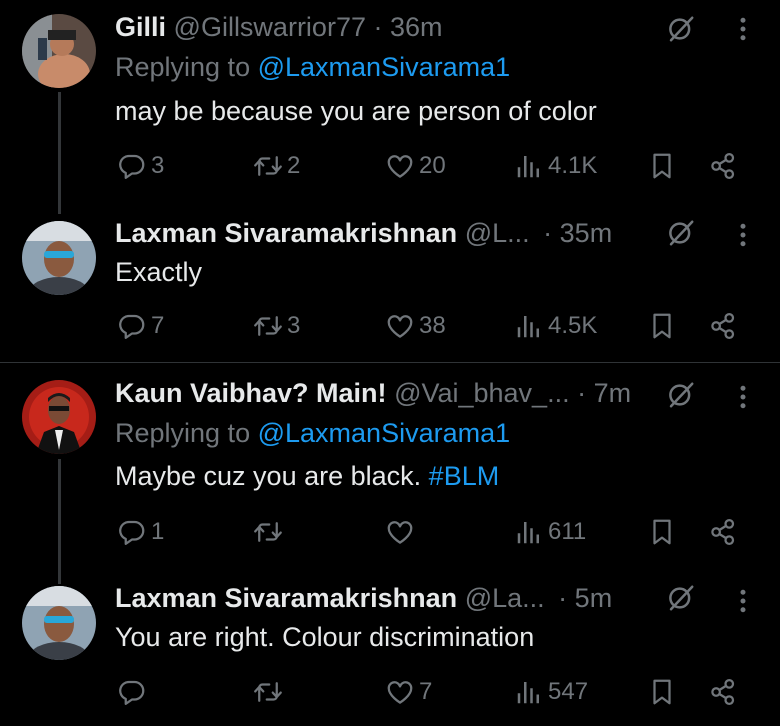  I want to click on reply-count: 1, so click(158, 531).